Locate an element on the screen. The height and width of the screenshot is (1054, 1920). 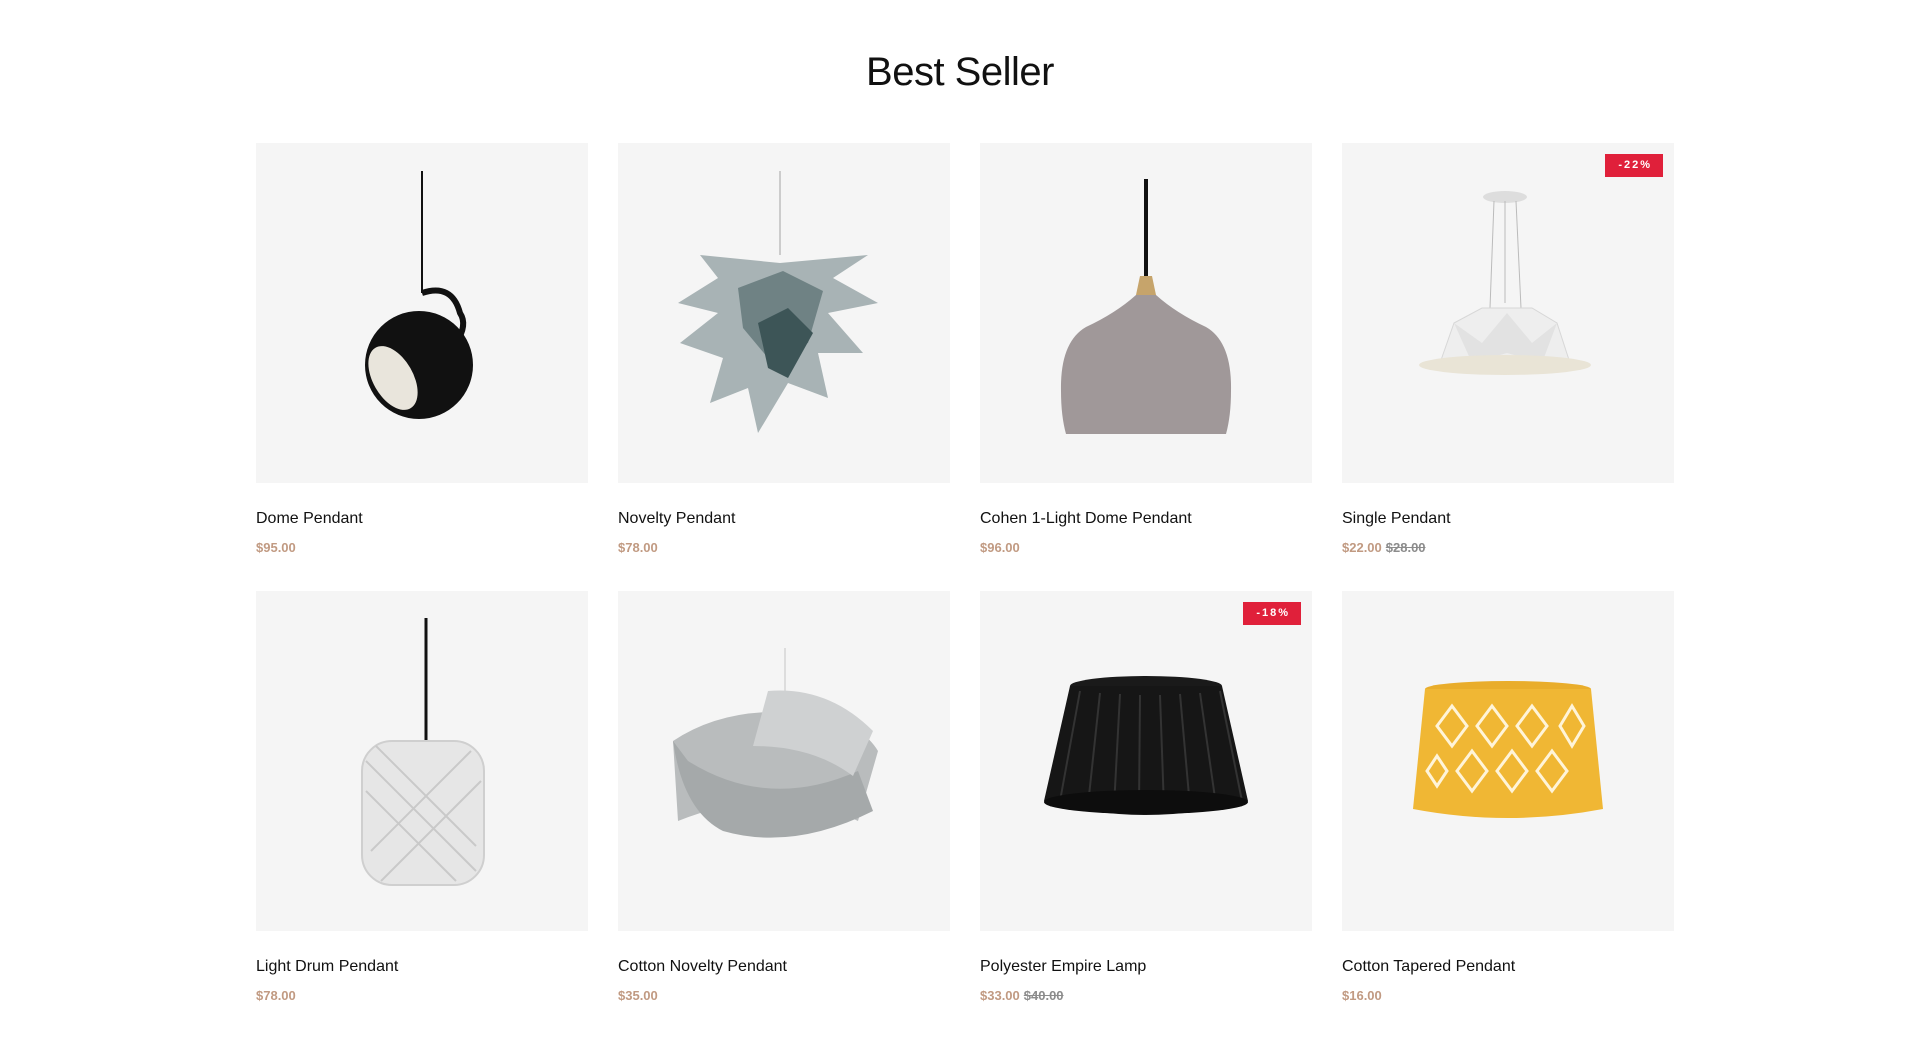
product-image: -18% is located at coordinates (1146, 761).